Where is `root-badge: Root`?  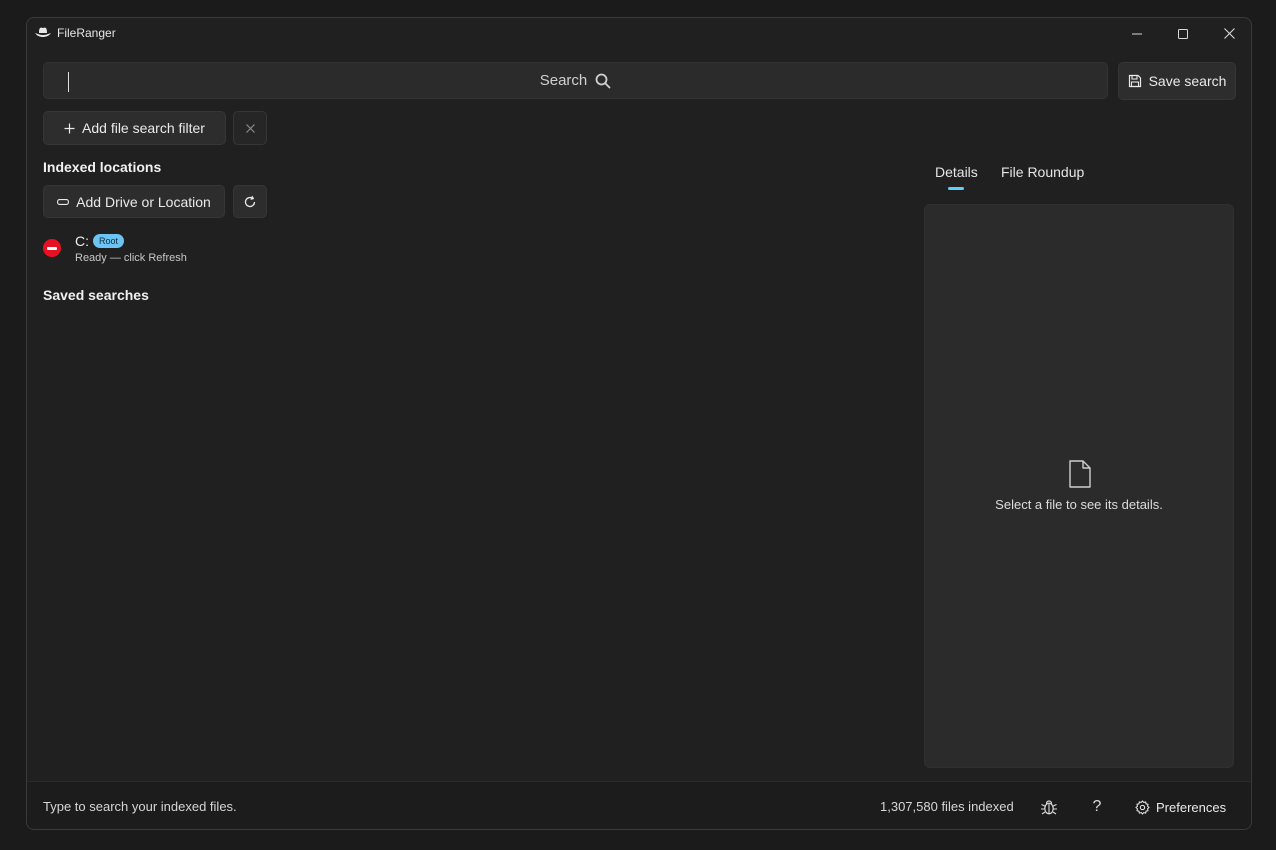 root-badge: Root is located at coordinates (109, 241).